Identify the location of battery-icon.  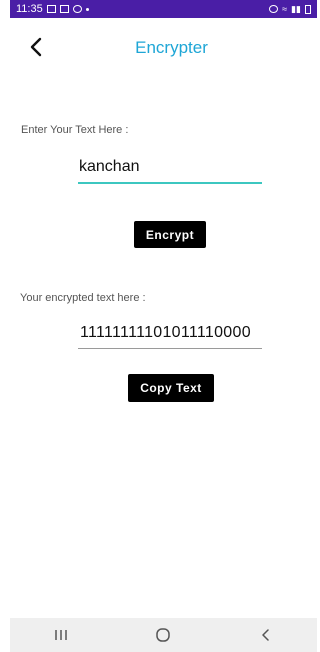
(308, 9).